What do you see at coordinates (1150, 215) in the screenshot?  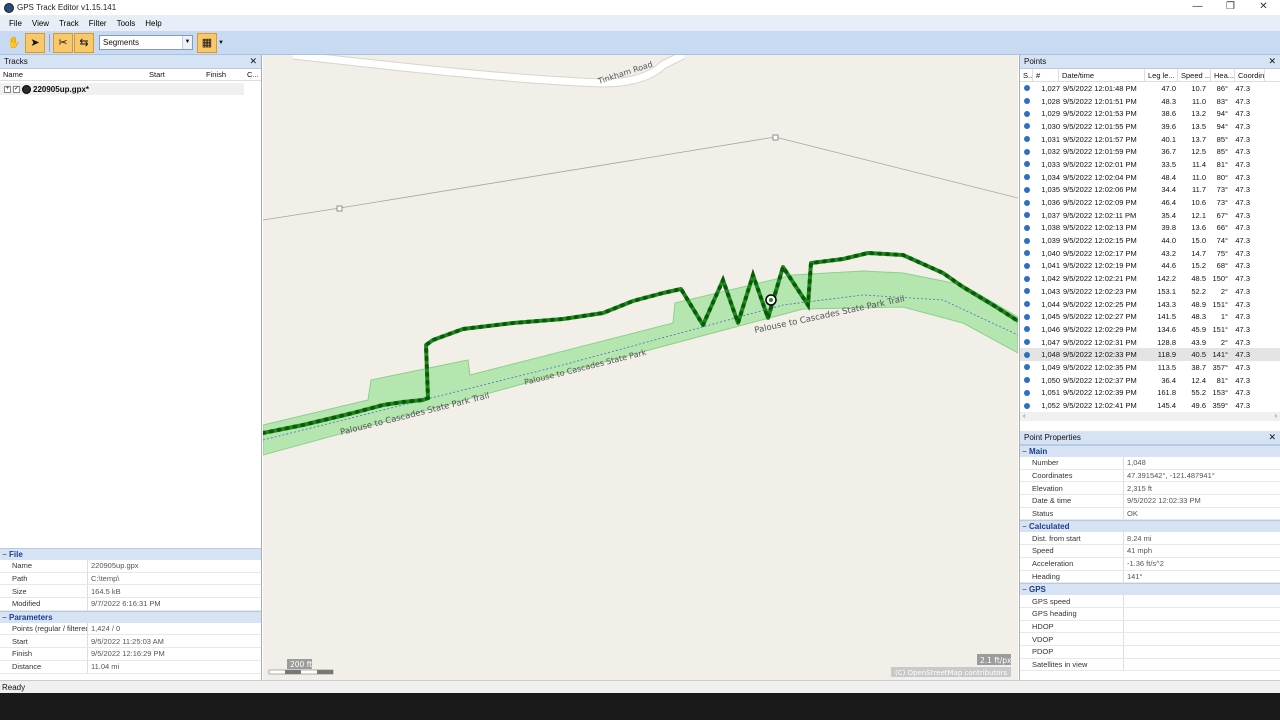 I see `point-row: 1,037 9/5/2022 12:02:11 PM 35.4 12.1 67° 47.3` at bounding box center [1150, 215].